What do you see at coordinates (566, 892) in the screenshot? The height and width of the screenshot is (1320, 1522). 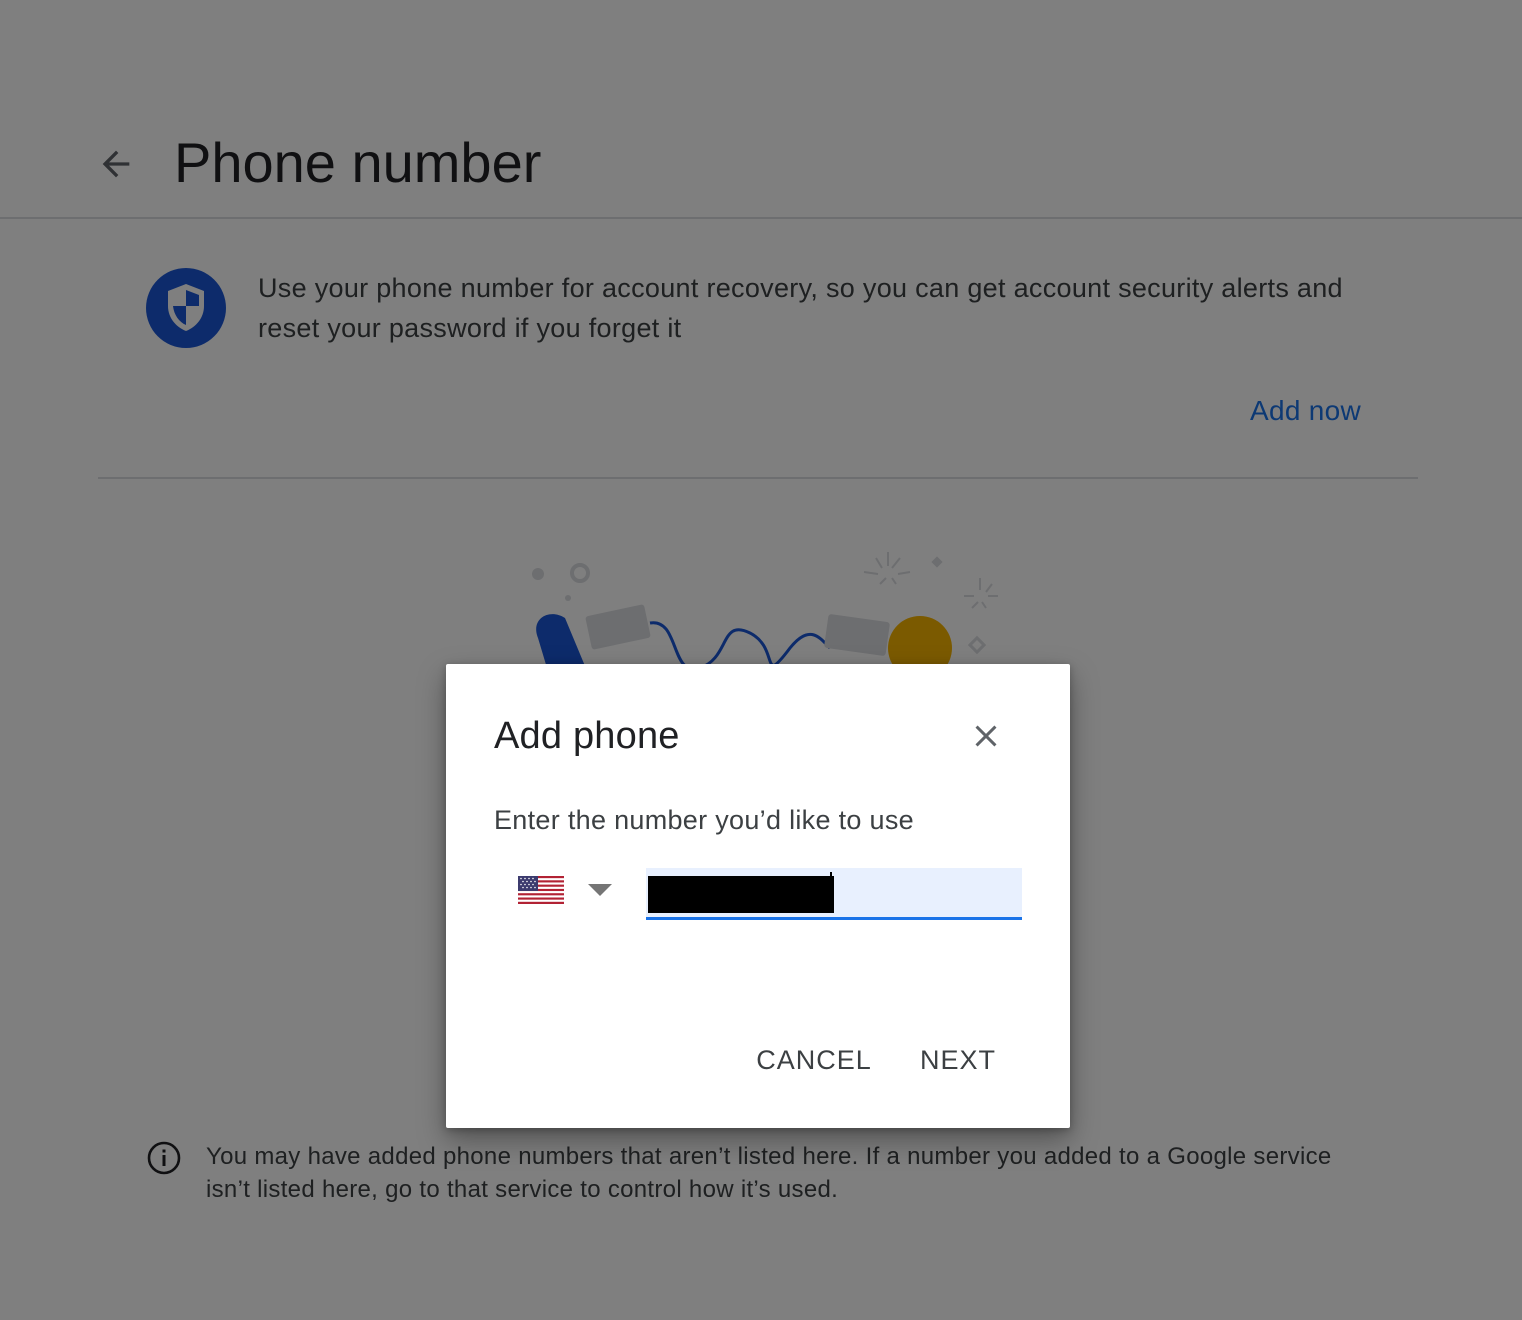 I see `country-code-select` at bounding box center [566, 892].